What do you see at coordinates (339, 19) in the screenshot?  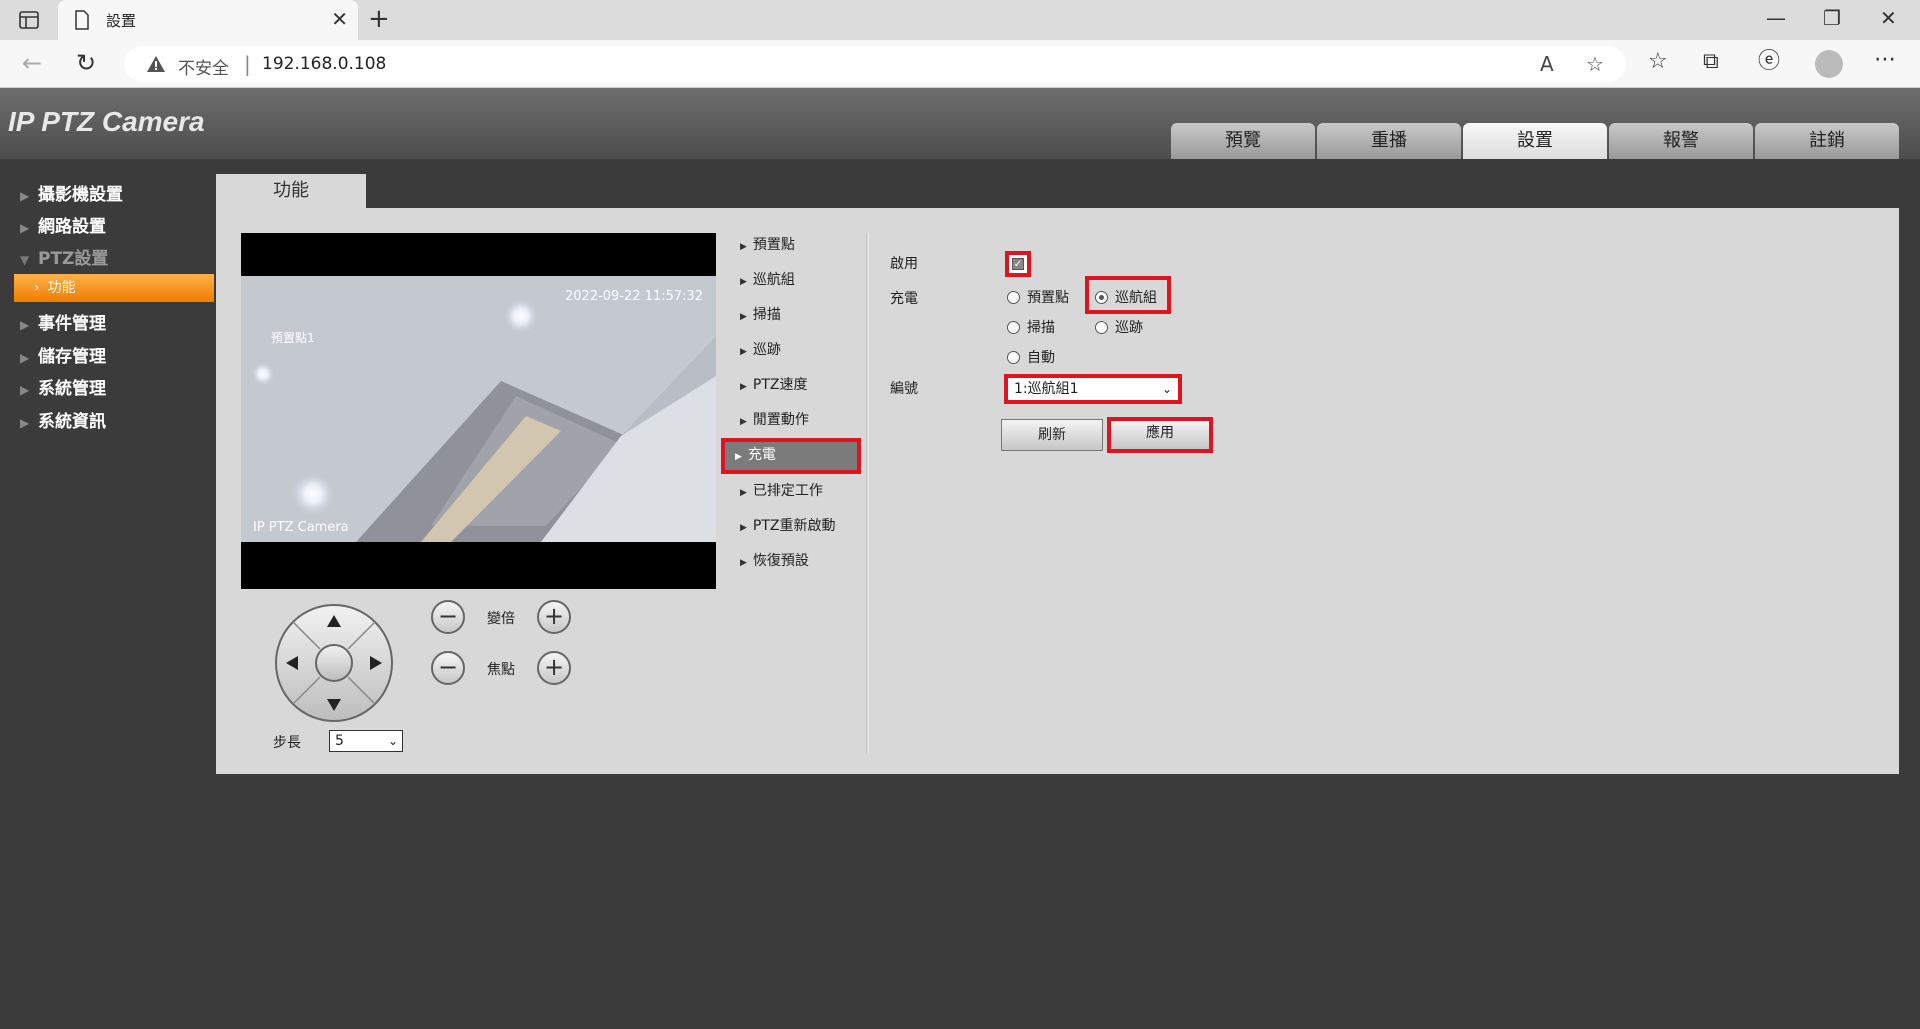 I see `close-tab-icon: ✕` at bounding box center [339, 19].